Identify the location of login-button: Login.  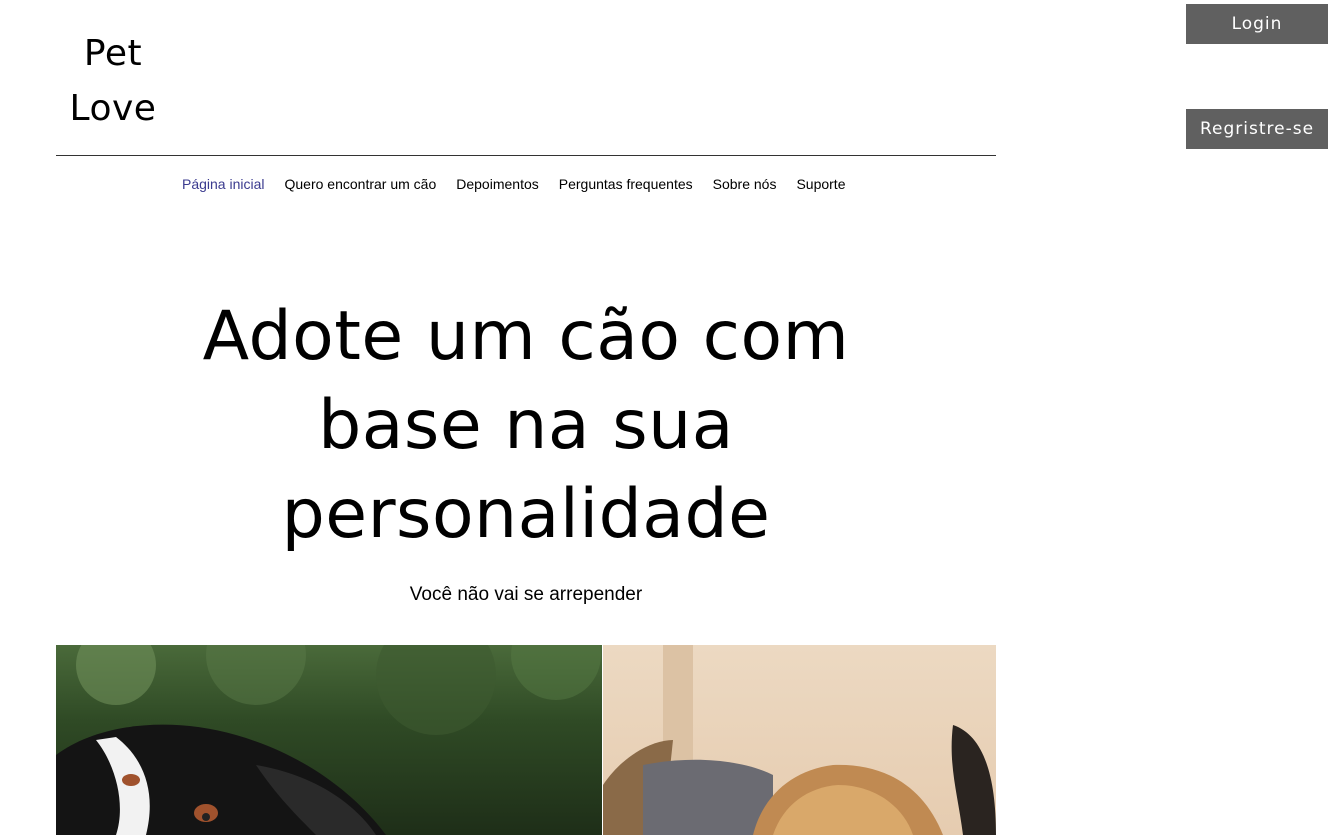
(1257, 24).